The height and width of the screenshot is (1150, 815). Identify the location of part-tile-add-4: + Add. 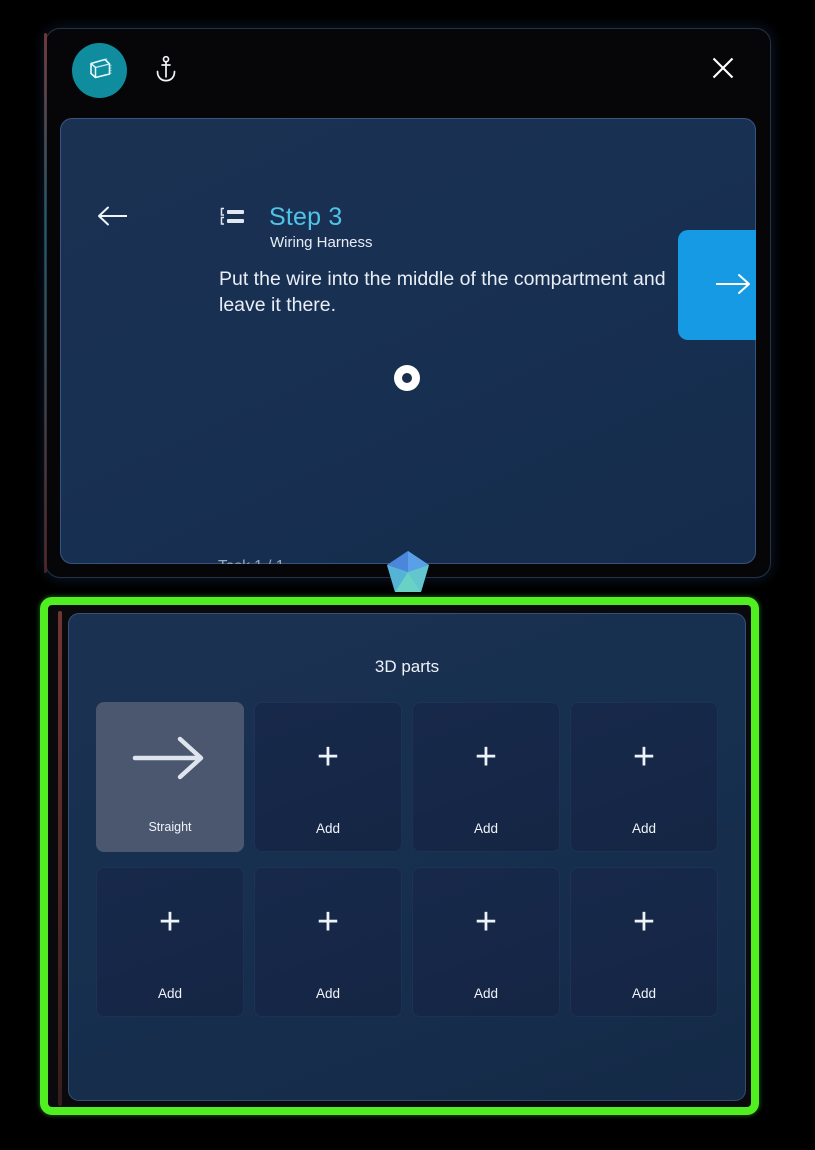
(170, 942).